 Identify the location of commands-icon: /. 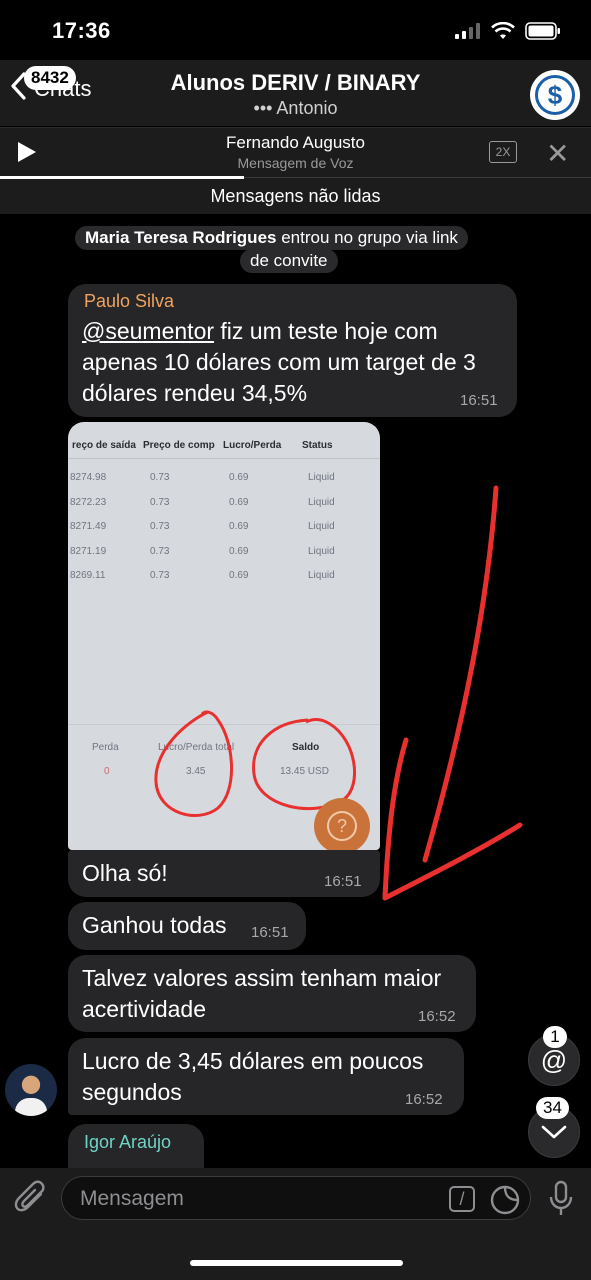
(462, 1199).